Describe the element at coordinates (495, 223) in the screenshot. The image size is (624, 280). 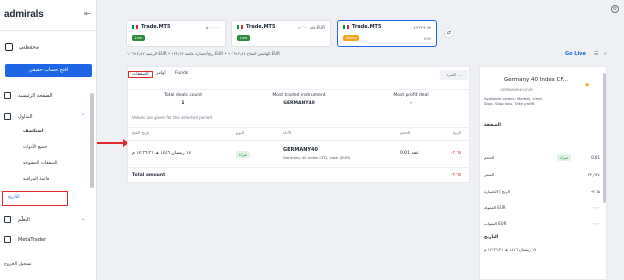
I see `detail-key: السواب EUR` at that location.